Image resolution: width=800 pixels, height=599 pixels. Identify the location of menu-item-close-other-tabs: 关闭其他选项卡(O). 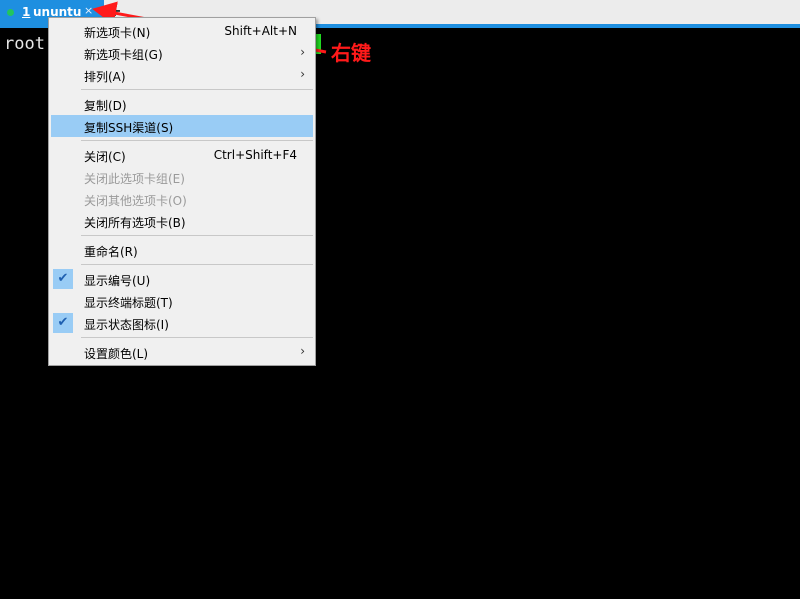
(182, 199).